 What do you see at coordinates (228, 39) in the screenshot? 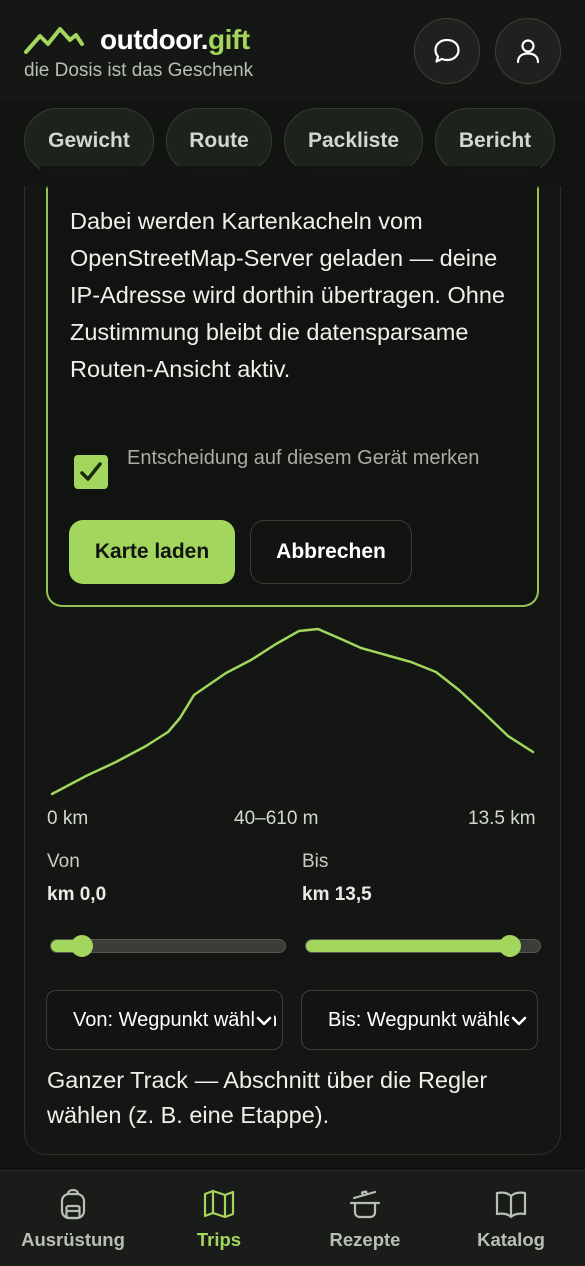
I see `brand-tld: gift` at bounding box center [228, 39].